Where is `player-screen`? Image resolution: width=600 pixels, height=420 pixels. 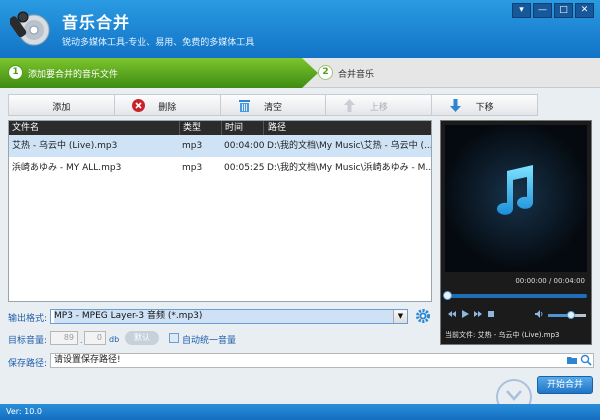
player-screen is located at coordinates (516, 198).